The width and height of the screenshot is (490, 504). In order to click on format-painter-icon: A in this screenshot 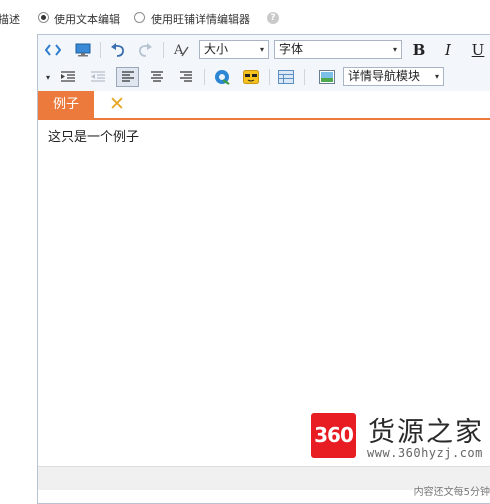, I will do `click(181, 50)`.